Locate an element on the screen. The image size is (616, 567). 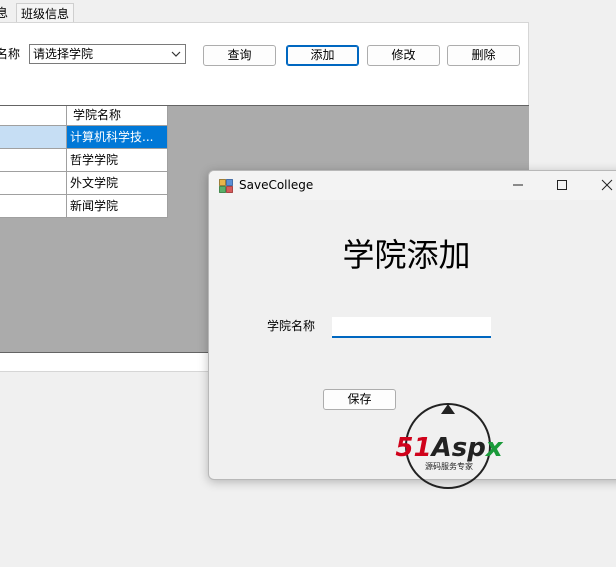
svg-text: 51Aspx is located at coordinates (449, 448).